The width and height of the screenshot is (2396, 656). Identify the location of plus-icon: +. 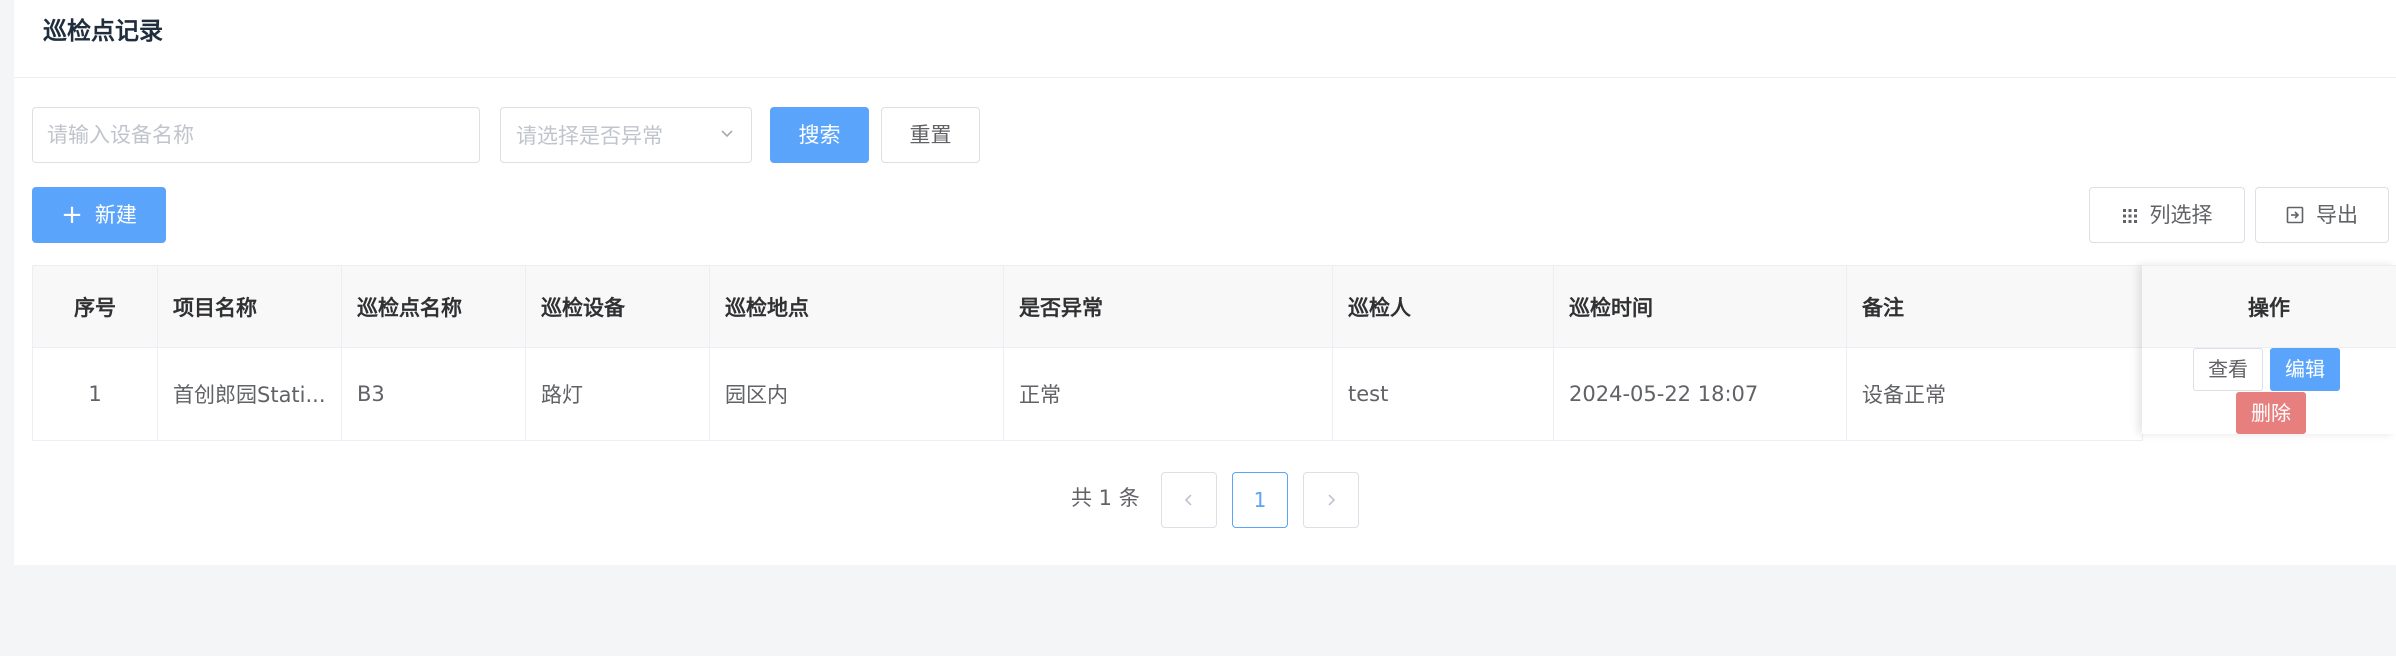
(72, 215).